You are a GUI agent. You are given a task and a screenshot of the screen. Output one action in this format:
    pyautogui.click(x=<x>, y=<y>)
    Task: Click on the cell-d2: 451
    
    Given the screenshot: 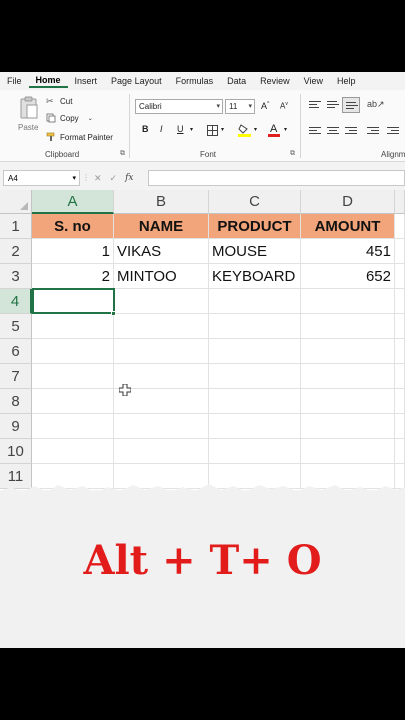 What is the action you would take?
    pyautogui.click(x=348, y=251)
    